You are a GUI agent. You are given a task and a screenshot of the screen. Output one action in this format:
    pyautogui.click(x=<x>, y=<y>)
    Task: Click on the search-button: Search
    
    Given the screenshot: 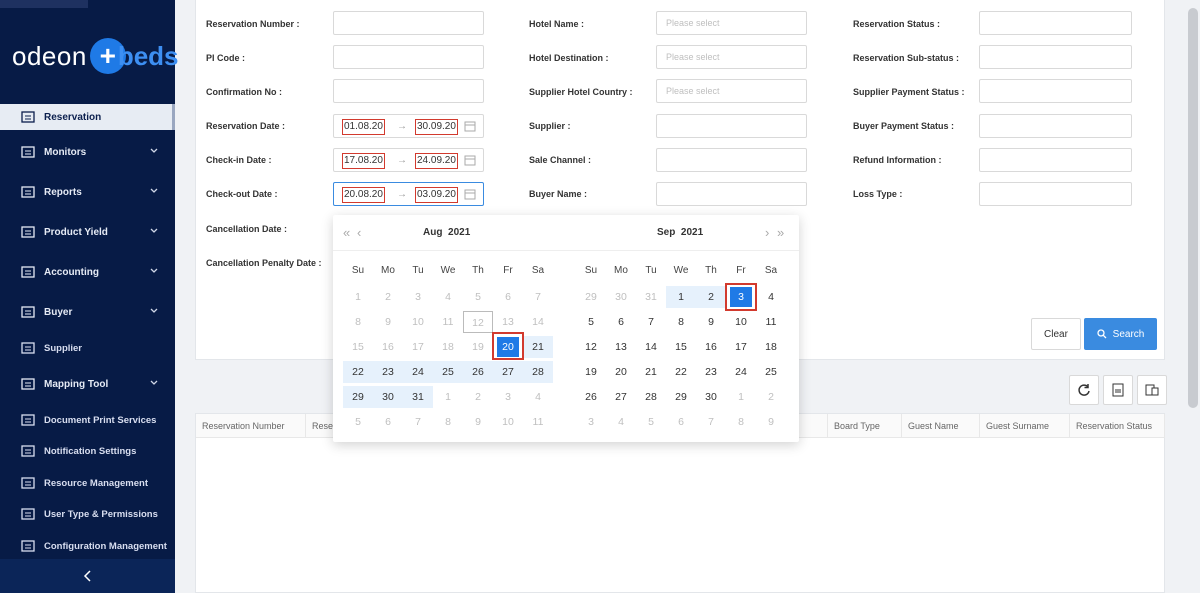 What is the action you would take?
    pyautogui.click(x=1120, y=334)
    